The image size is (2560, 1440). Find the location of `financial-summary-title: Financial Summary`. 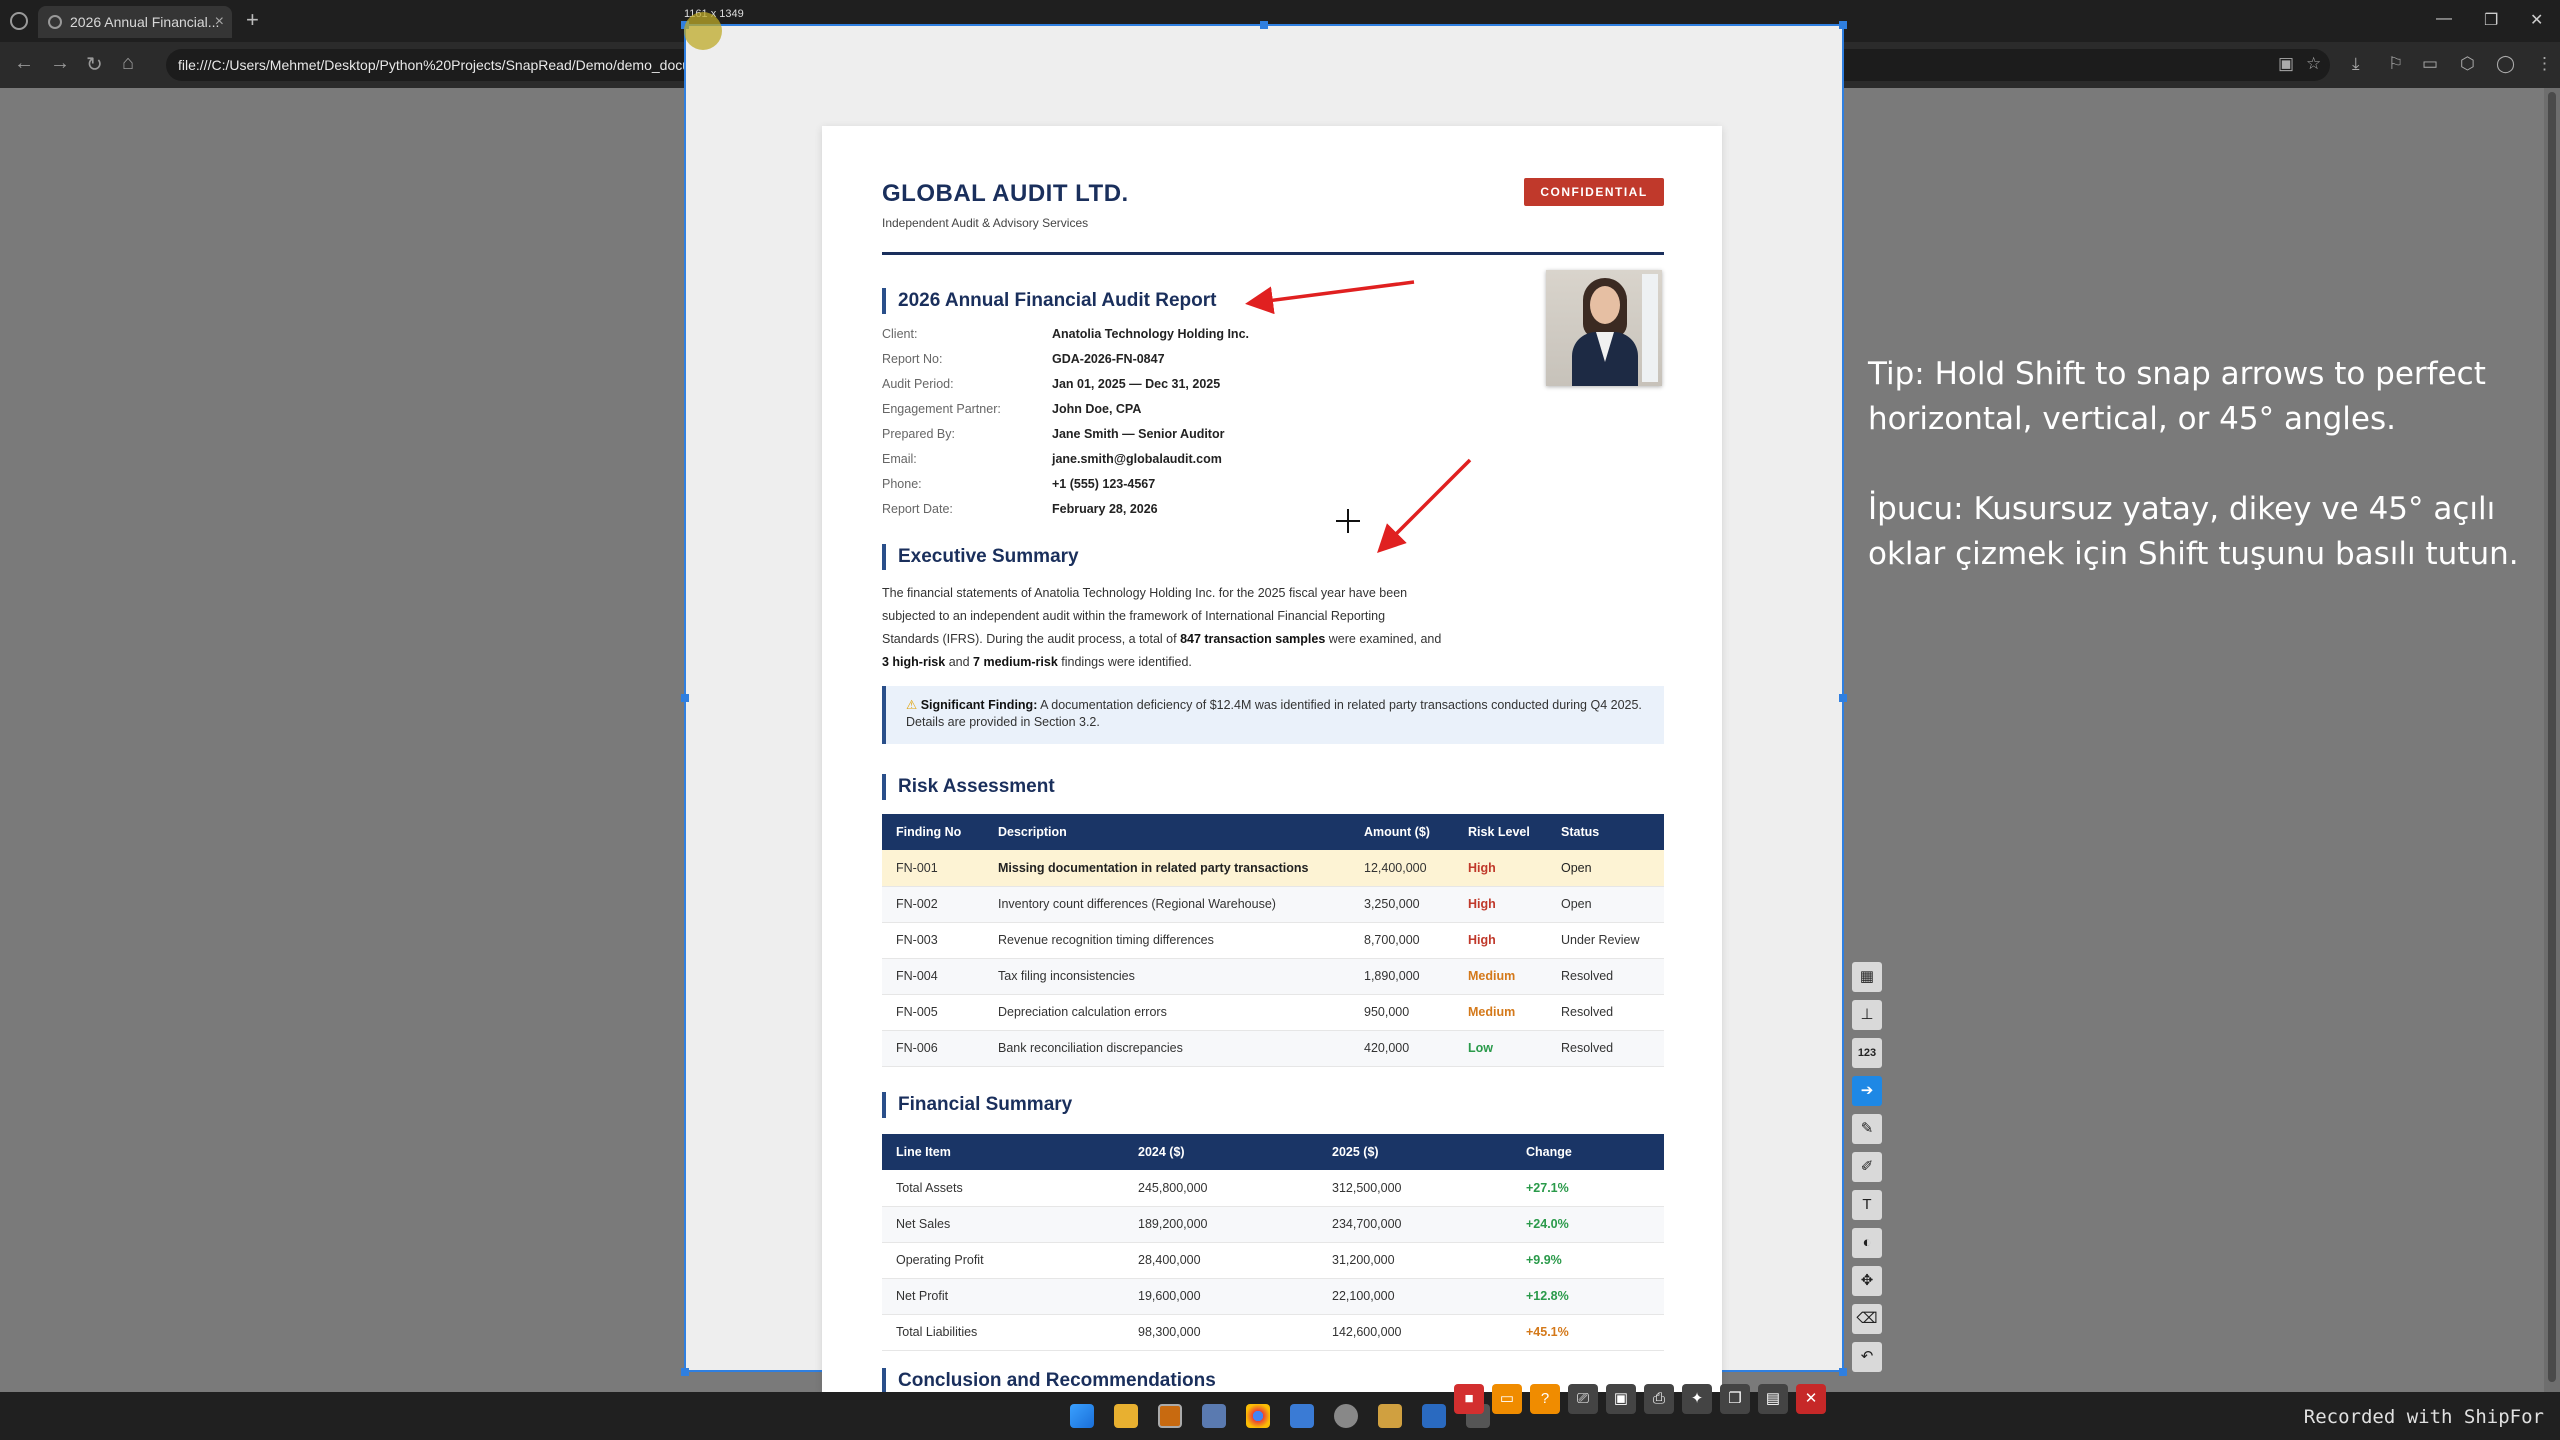

financial-summary-title: Financial Summary is located at coordinates (977, 1105).